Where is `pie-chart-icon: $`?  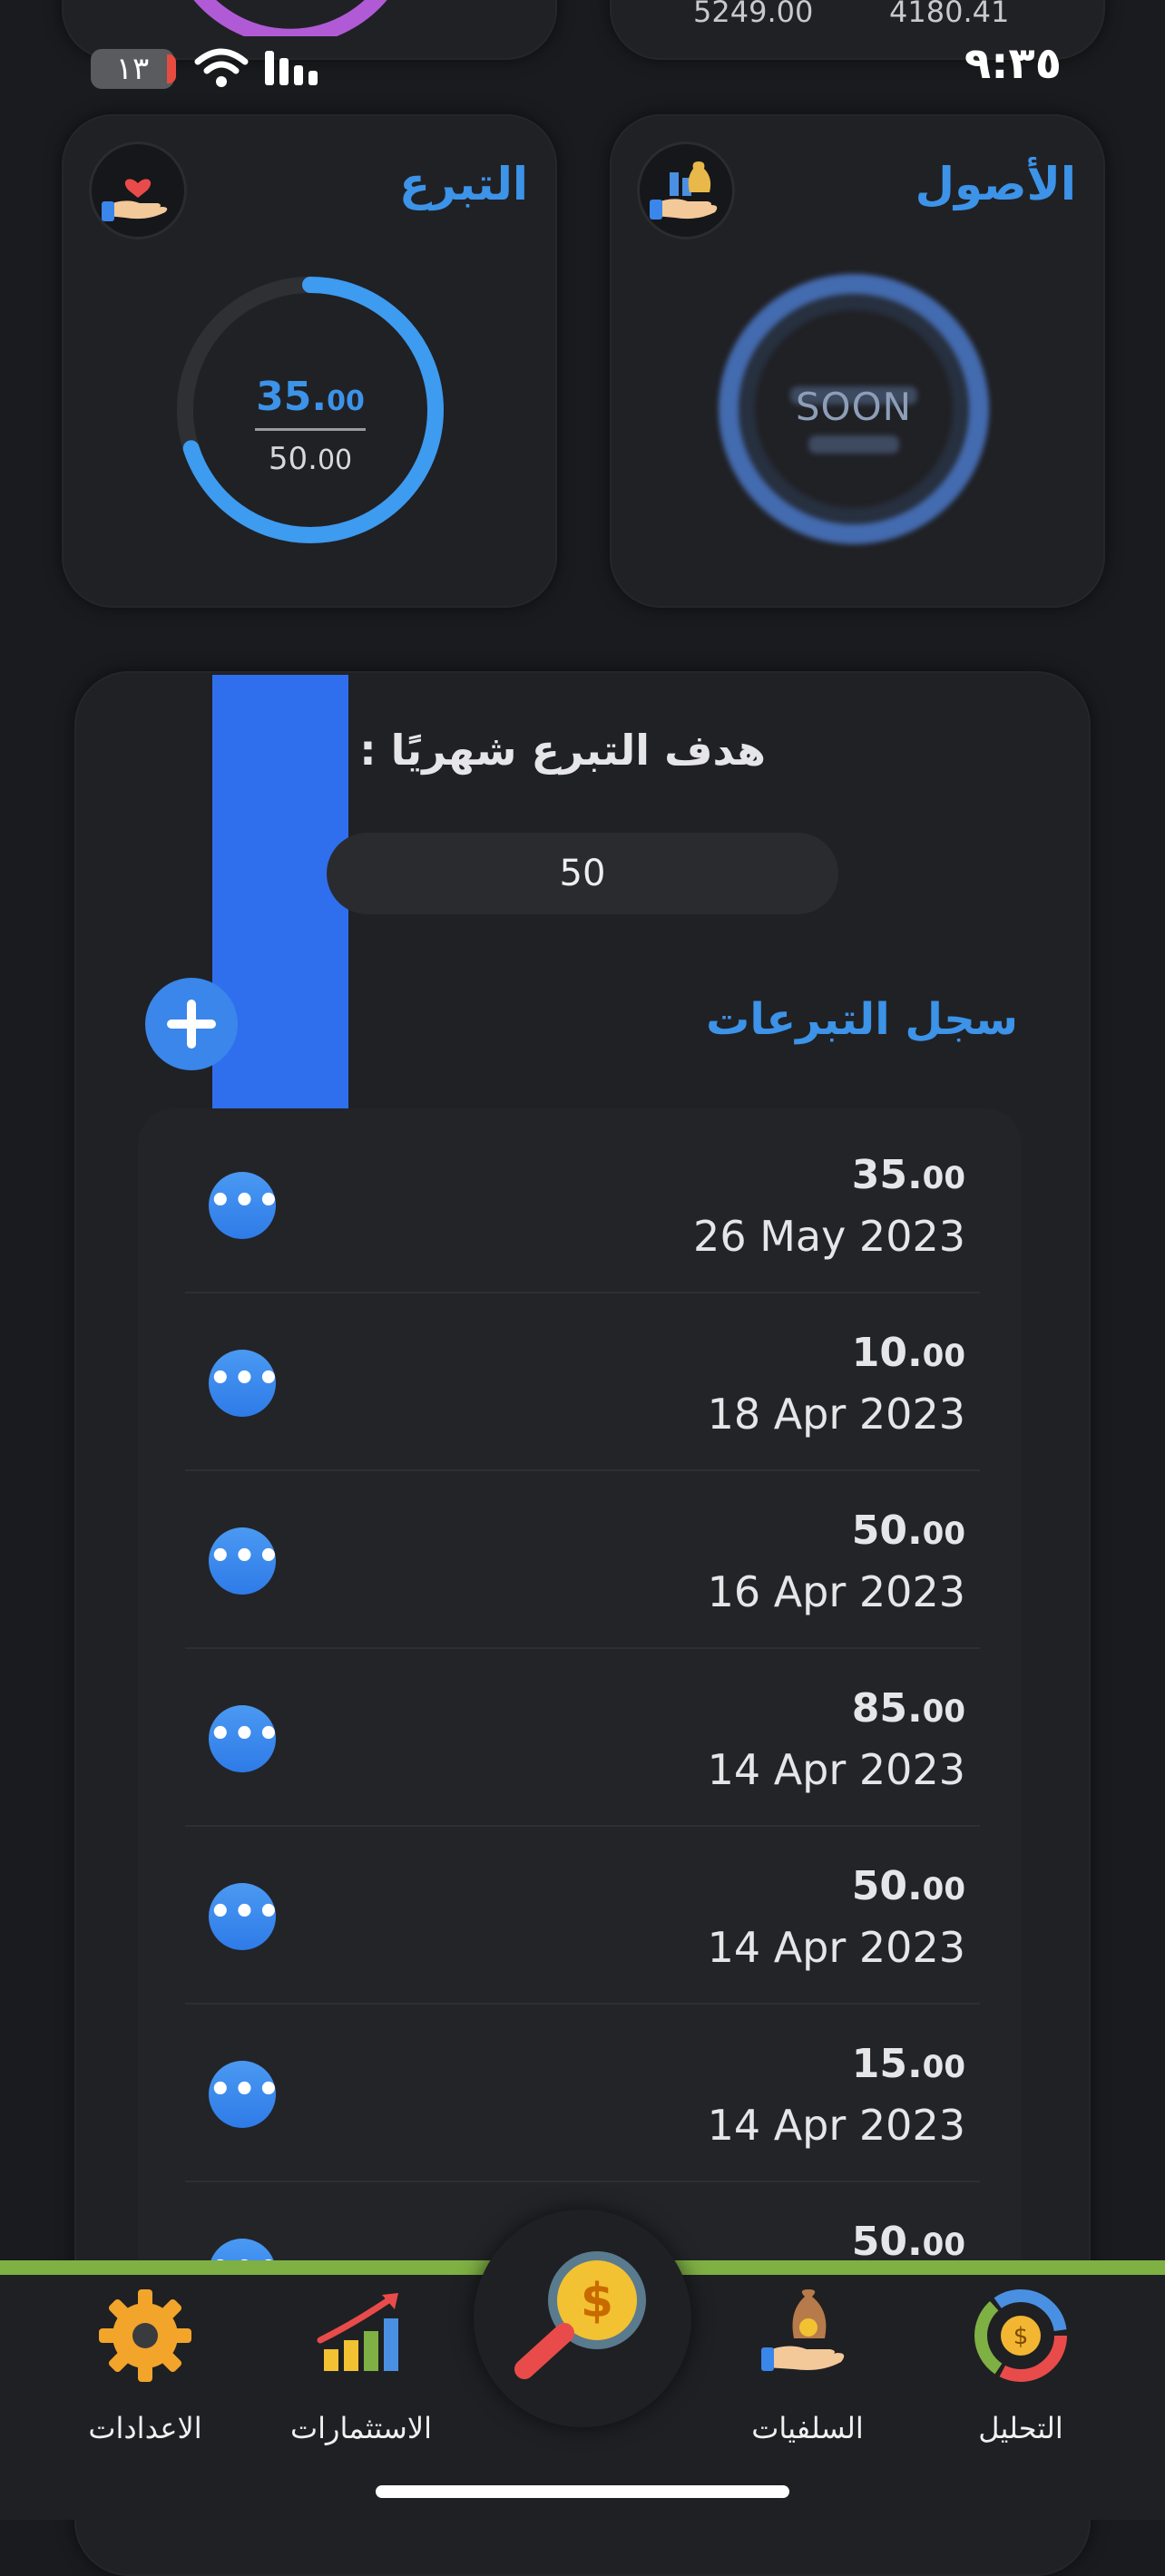
pie-chart-icon: $ is located at coordinates (1020, 2335).